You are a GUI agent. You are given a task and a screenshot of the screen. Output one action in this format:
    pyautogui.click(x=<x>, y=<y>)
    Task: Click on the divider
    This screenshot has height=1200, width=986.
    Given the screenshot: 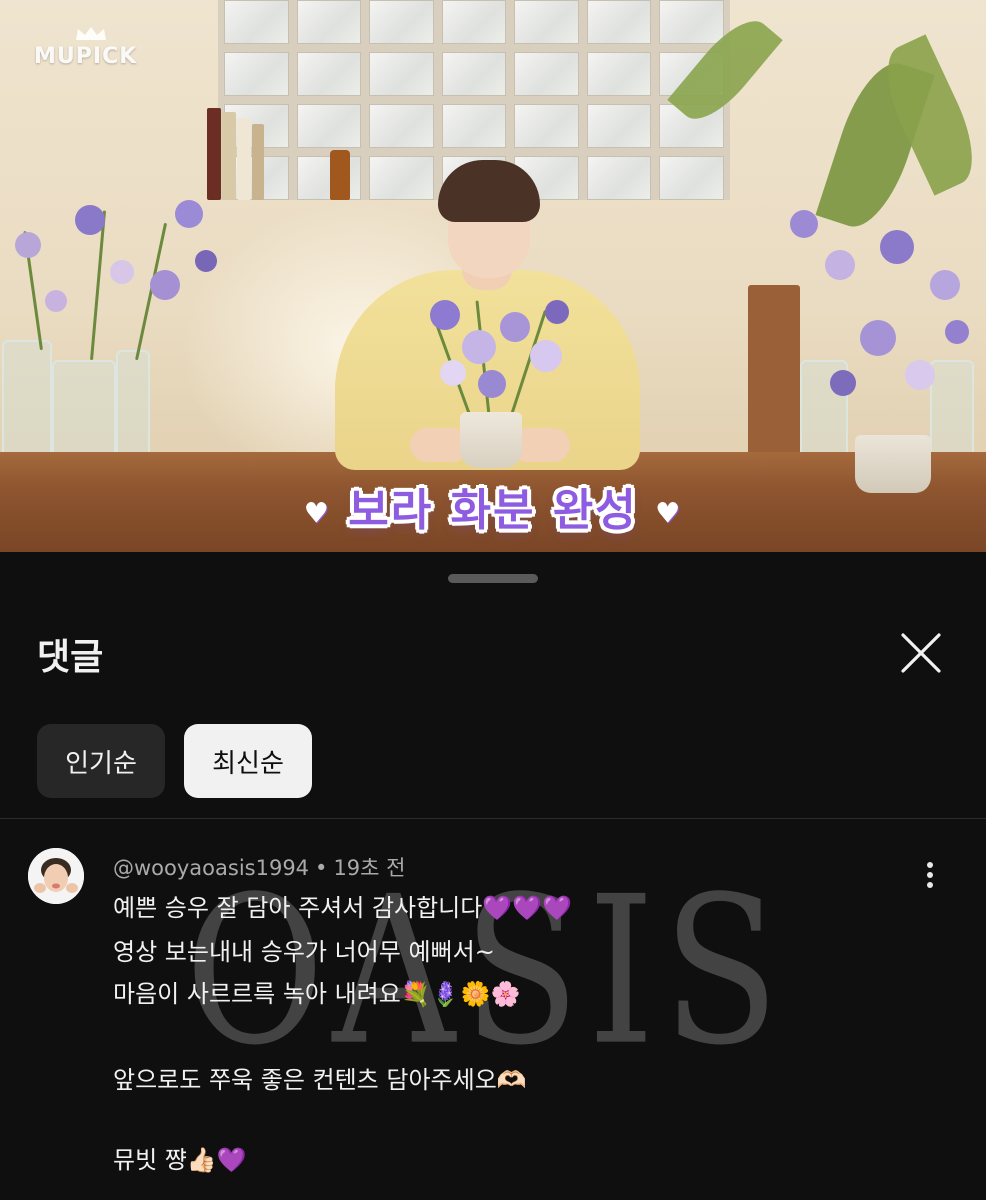 What is the action you would take?
    pyautogui.click(x=493, y=818)
    